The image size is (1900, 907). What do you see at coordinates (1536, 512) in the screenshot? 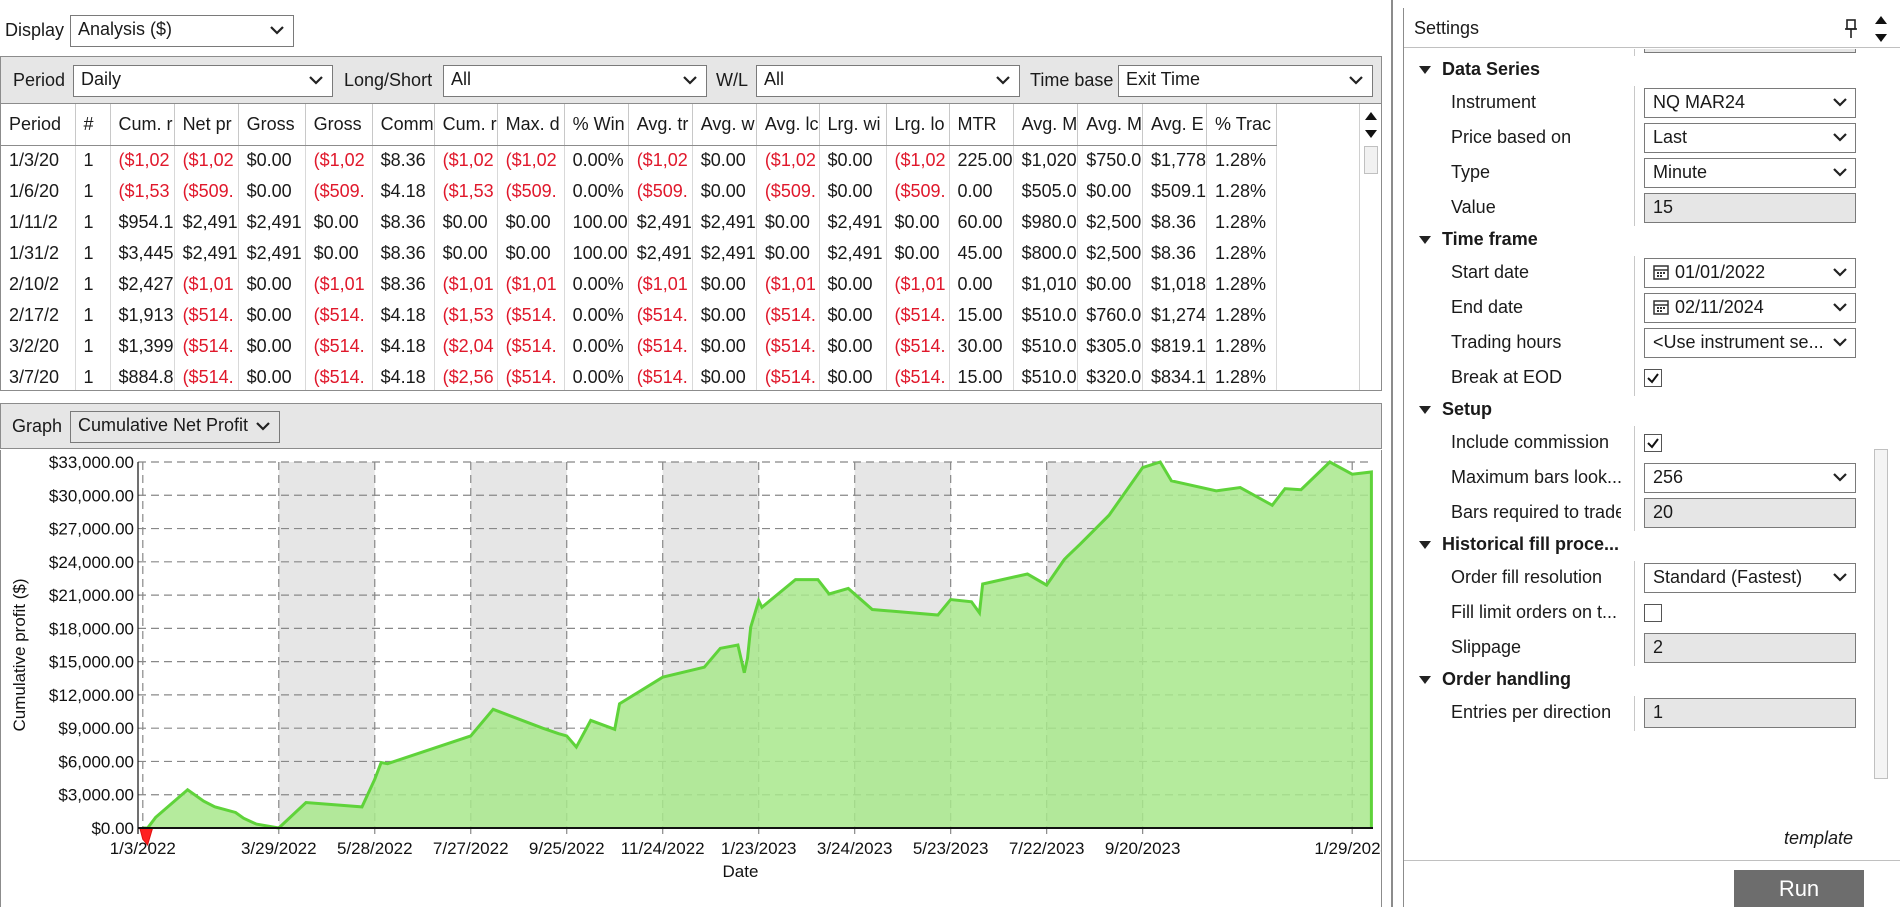
I see `property-label: Bars required to trade` at bounding box center [1536, 512].